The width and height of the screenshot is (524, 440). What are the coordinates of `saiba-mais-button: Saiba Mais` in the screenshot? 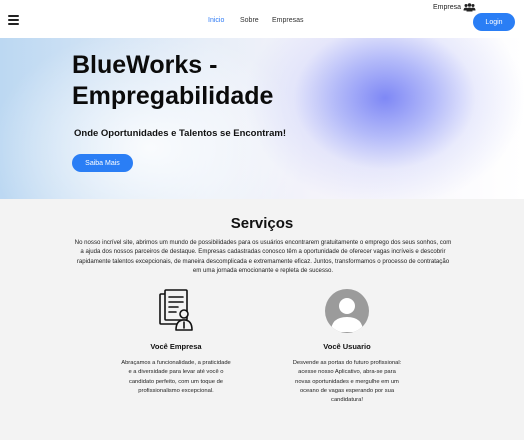 It's located at (102, 163).